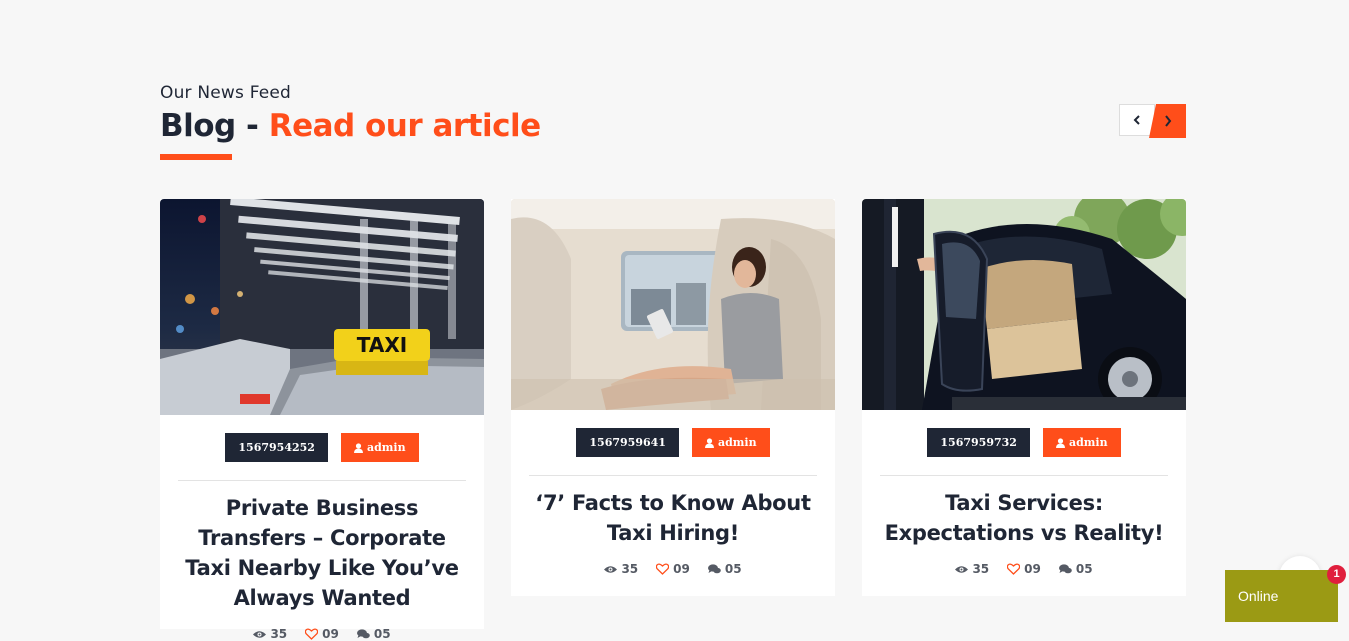 This screenshot has height=641, width=1349. Describe the element at coordinates (276, 447) in the screenshot. I see `post-id-badge: 1567954252` at that location.